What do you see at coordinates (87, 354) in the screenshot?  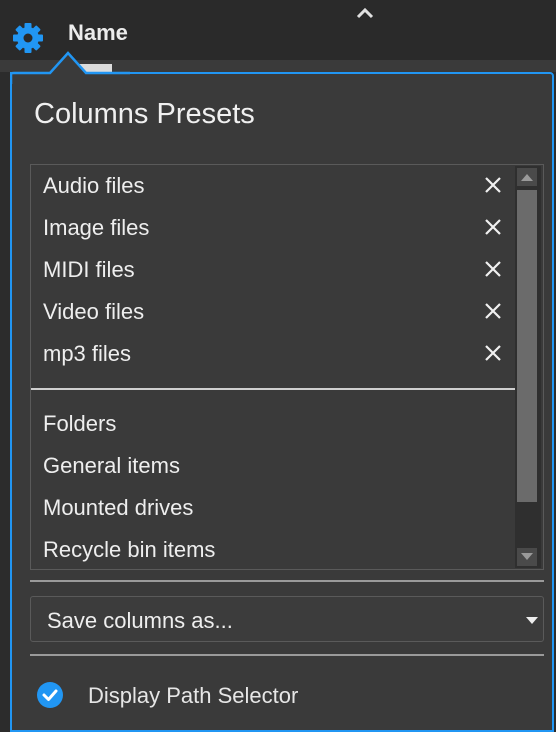 I see `list-item: mp3 files` at bounding box center [87, 354].